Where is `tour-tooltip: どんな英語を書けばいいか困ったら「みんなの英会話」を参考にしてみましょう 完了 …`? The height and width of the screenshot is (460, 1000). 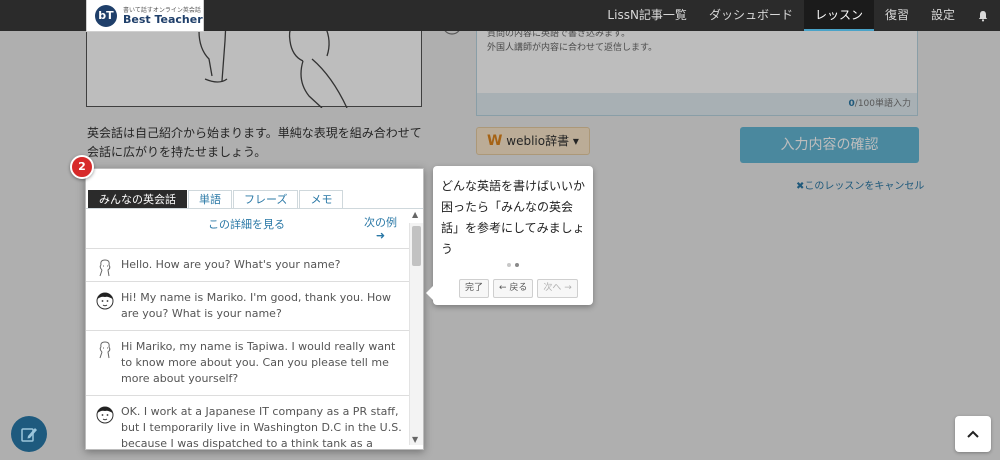
tour-tooltip: どんな英語を書けばいいか困ったら「みんなの英会話」を参考にしてみましょう 完了 … is located at coordinates (509, 235).